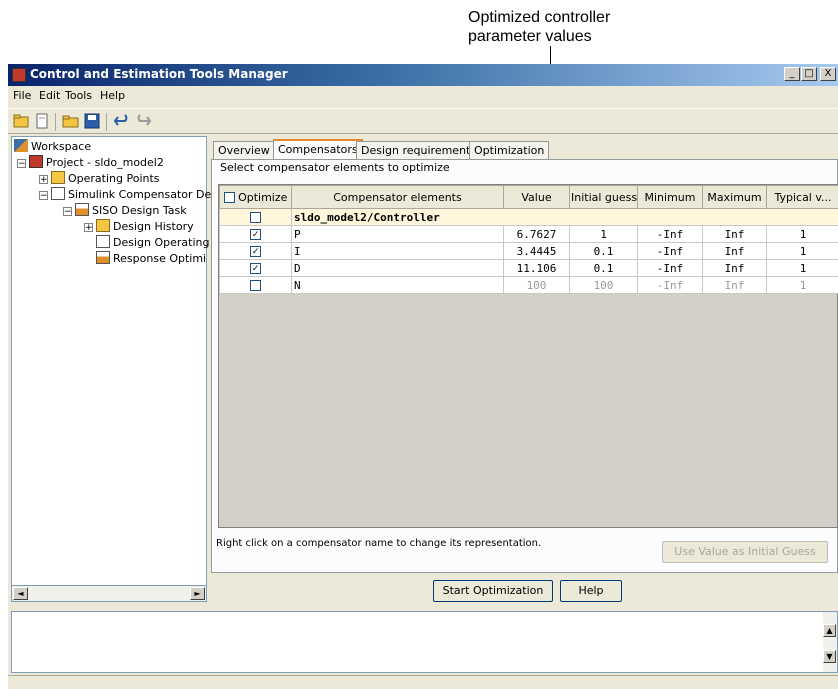 The image size is (838, 689). What do you see at coordinates (829, 630) in the screenshot?
I see `scroll-up-button: ▲` at bounding box center [829, 630].